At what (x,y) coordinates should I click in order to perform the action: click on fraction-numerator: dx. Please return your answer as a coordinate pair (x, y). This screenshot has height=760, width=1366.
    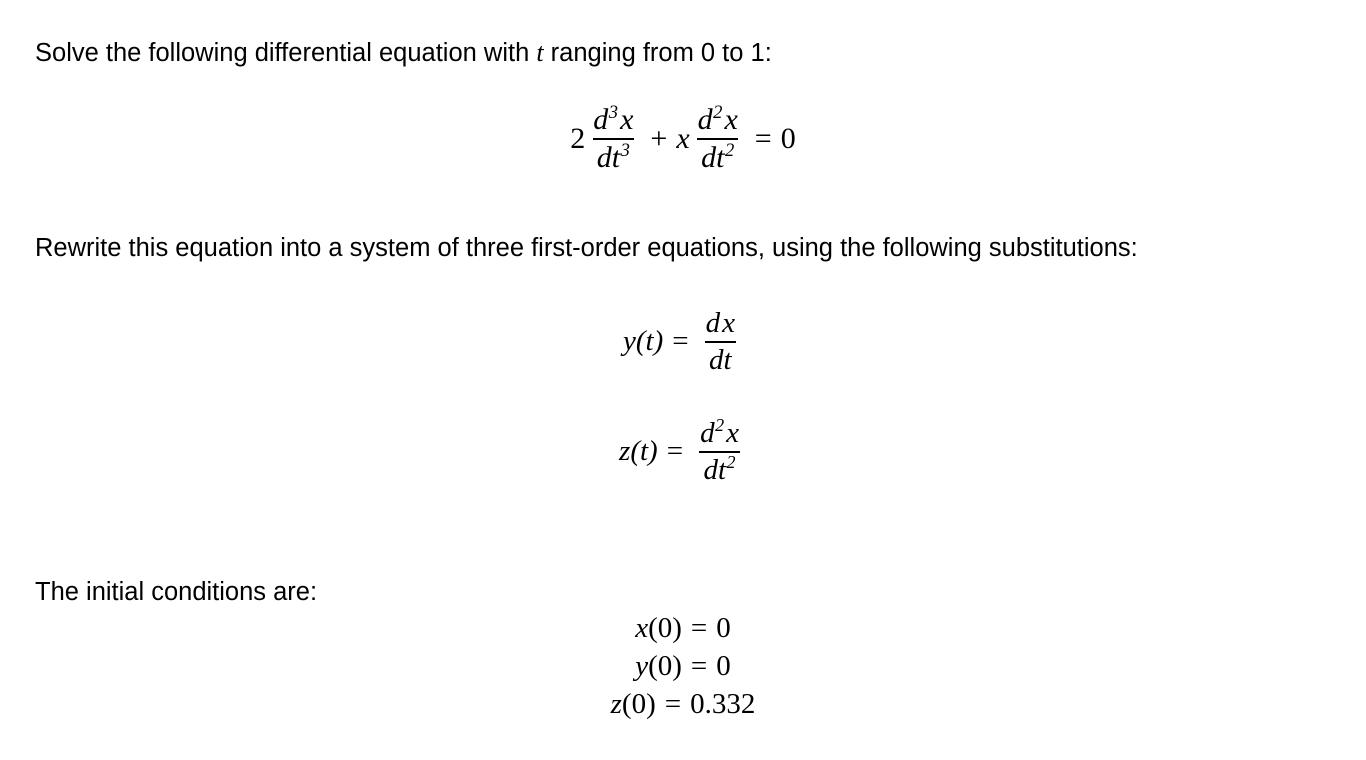
    Looking at the image, I should click on (720, 324).